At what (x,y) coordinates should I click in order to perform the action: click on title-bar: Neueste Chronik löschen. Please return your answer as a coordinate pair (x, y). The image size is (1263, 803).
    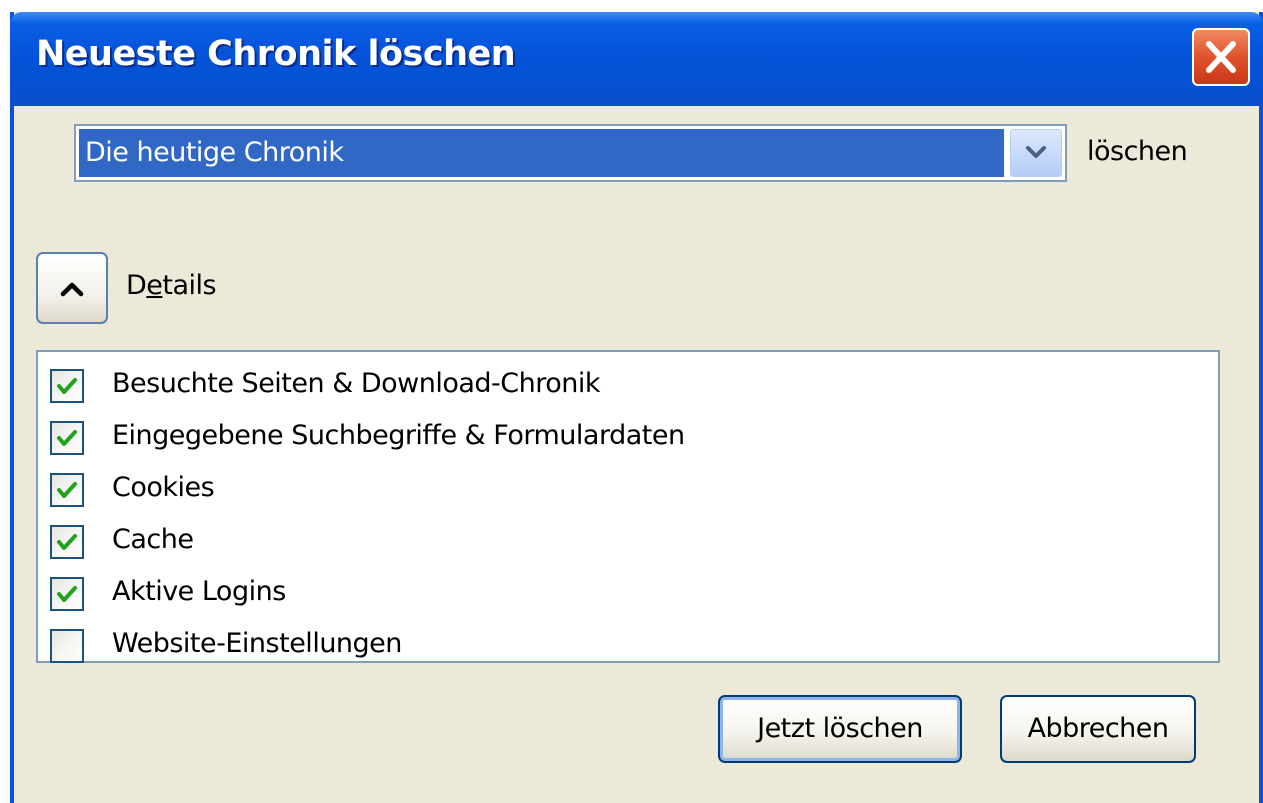
    Looking at the image, I should click on (636, 59).